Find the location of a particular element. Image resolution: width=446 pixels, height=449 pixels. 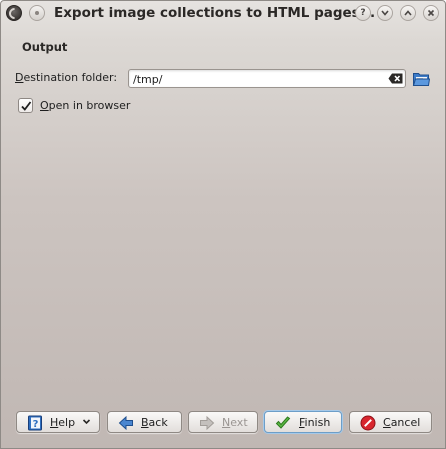

cancel-button: Cancel is located at coordinates (390, 422).